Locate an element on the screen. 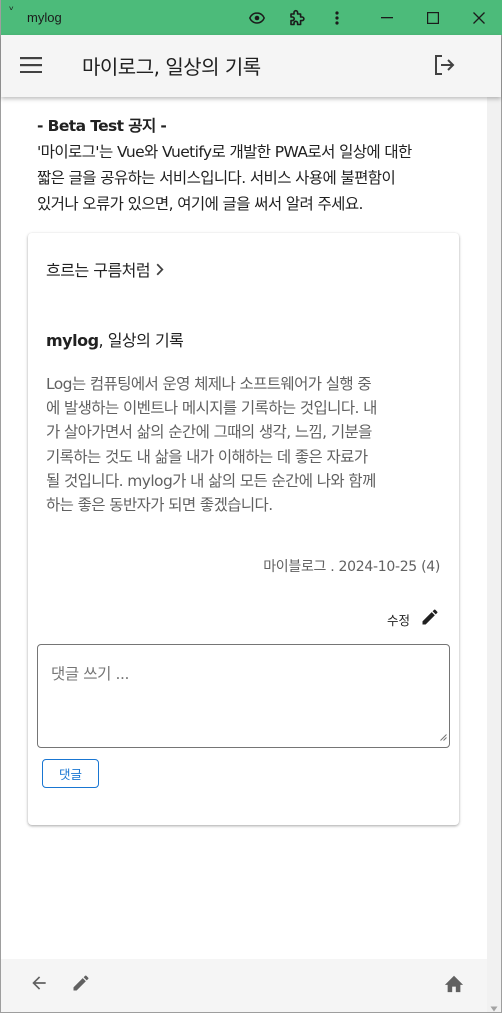 Image resolution: width=502 pixels, height=1013 pixels. scroll-down-arrow-icon is located at coordinates (494, 1005).